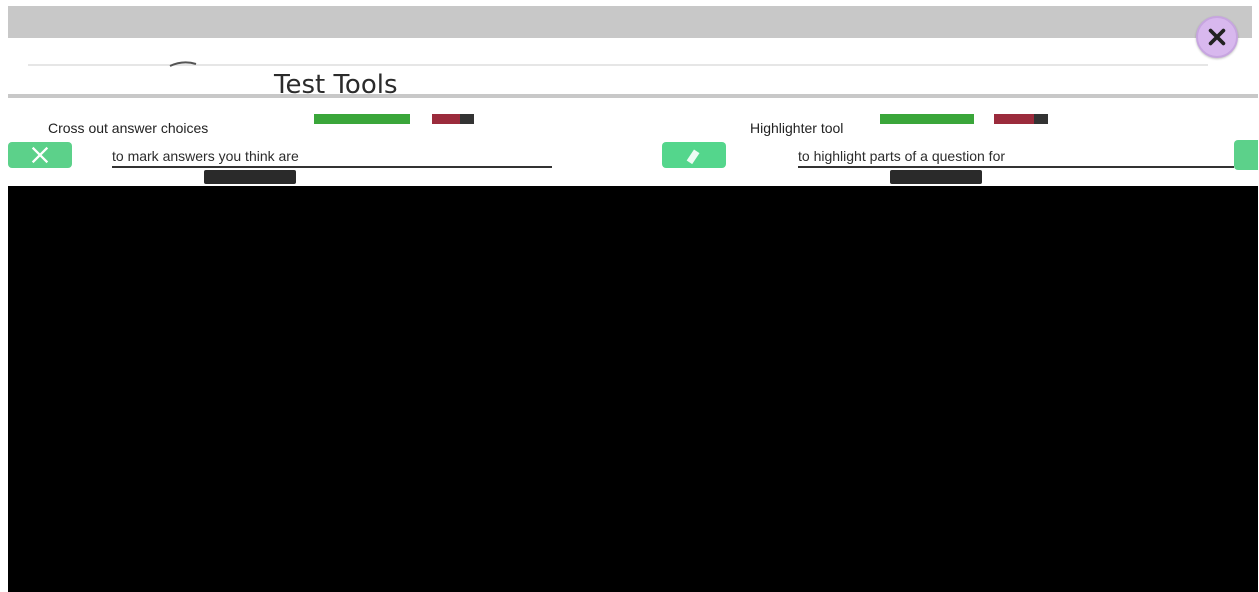  What do you see at coordinates (1016, 158) in the screenshot?
I see `tool-description: to highlight parts of a question for` at bounding box center [1016, 158].